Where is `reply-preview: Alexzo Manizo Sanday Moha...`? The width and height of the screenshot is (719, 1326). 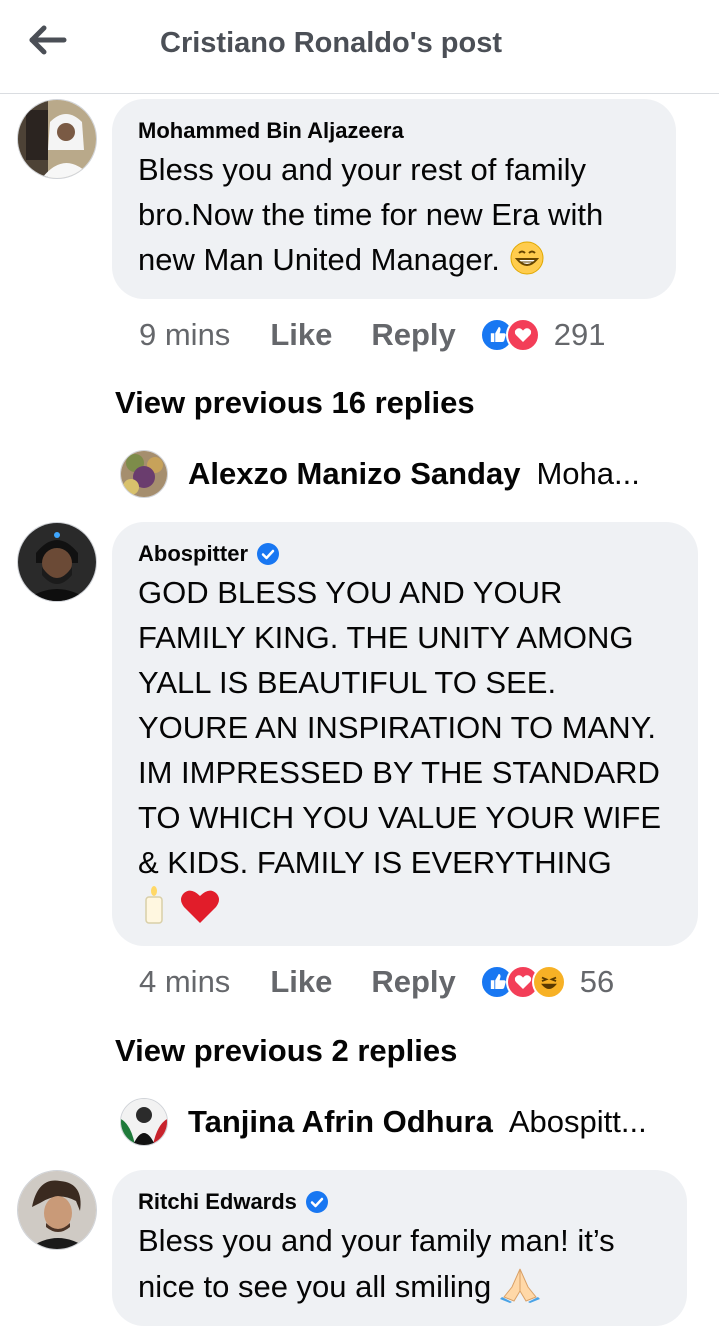 reply-preview: Alexzo Manizo Sanday Moha... is located at coordinates (400, 474).